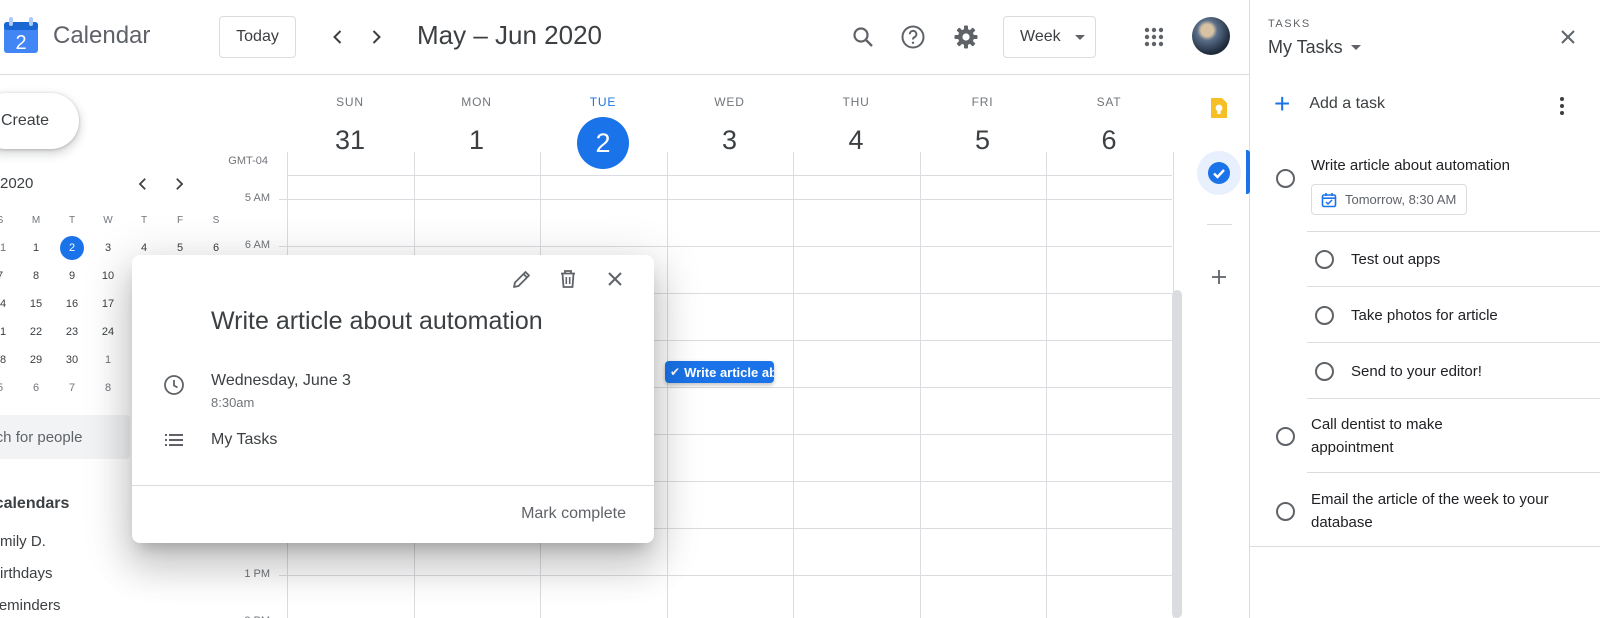 This screenshot has width=1600, height=618. I want to click on calendar-item: Emily D., so click(23, 541).